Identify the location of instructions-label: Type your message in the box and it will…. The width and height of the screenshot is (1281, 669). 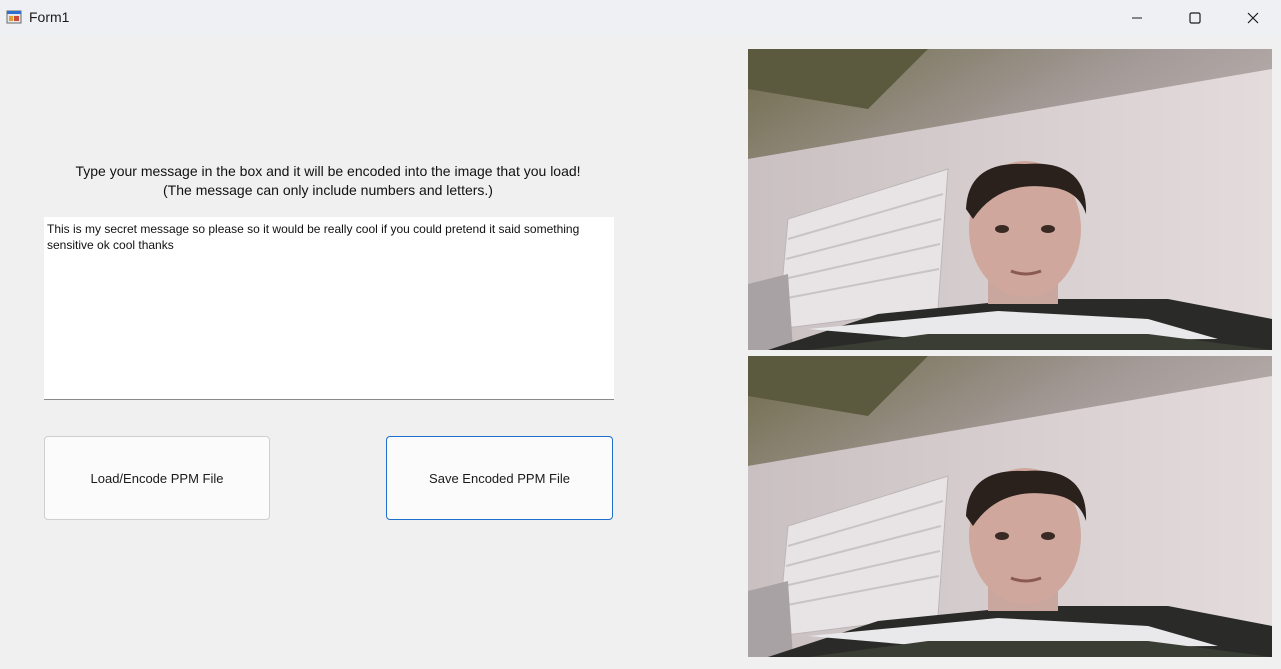
(328, 181).